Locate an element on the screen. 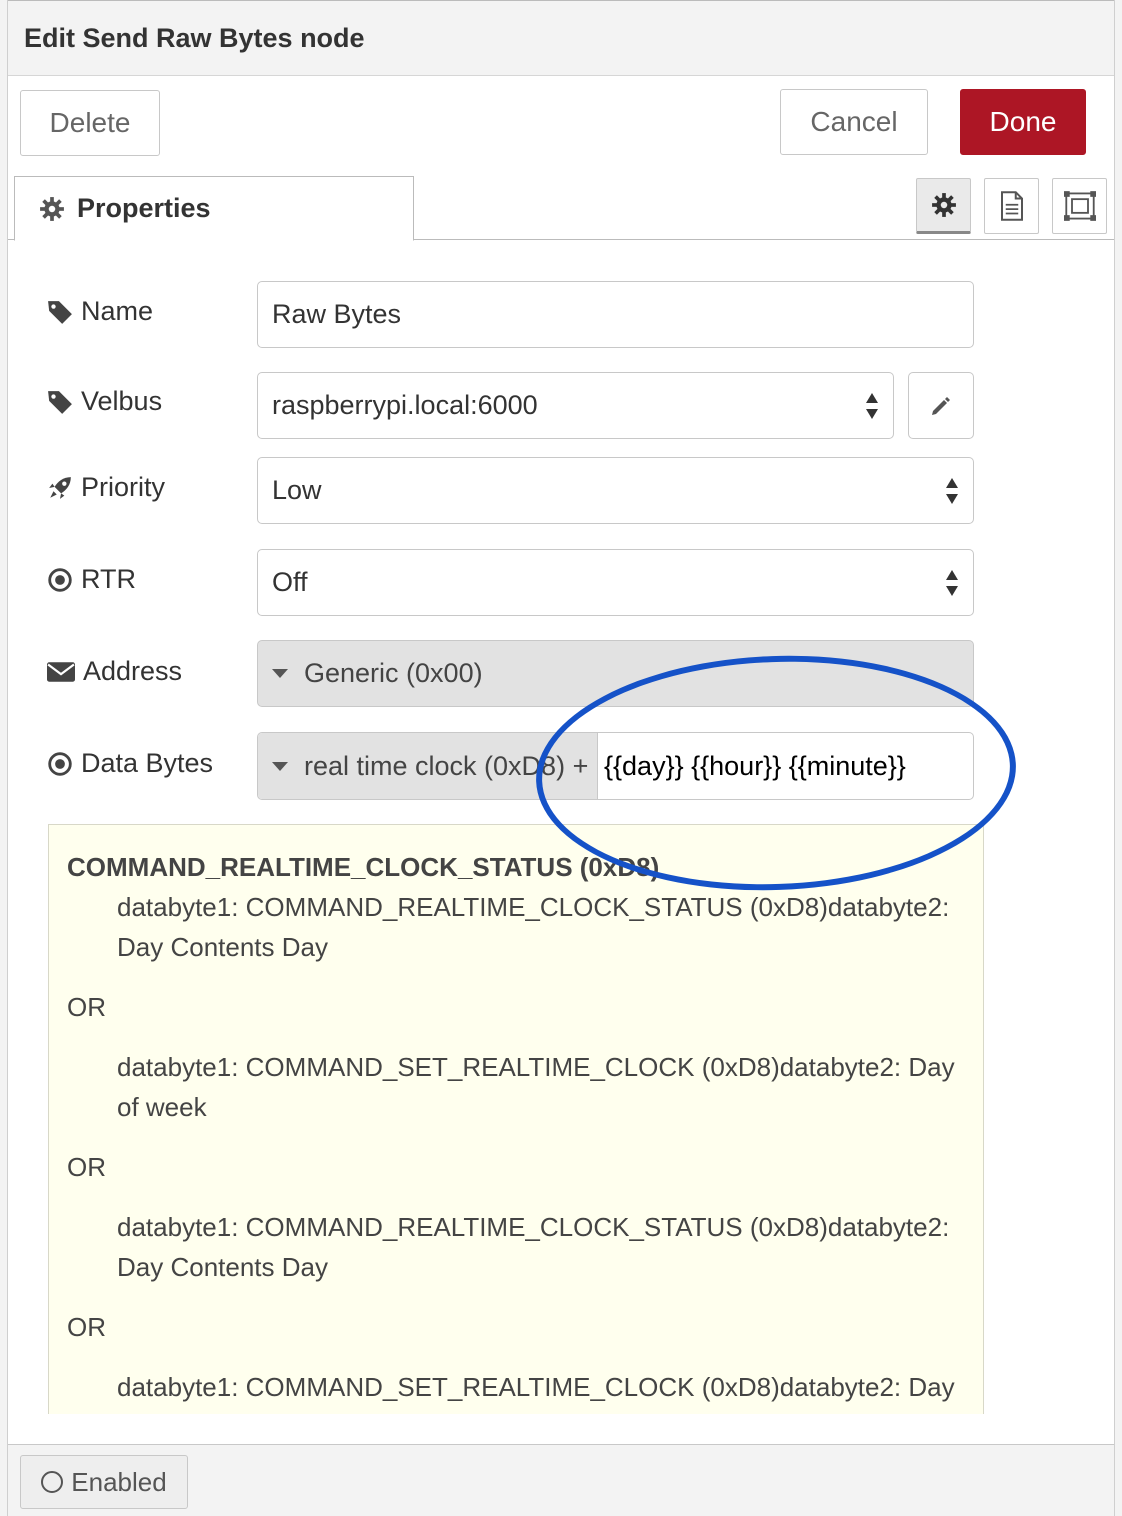 The image size is (1122, 1516). data-bytes-value-input: {{day}} {{hour}} {{minute}} is located at coordinates (755, 766).